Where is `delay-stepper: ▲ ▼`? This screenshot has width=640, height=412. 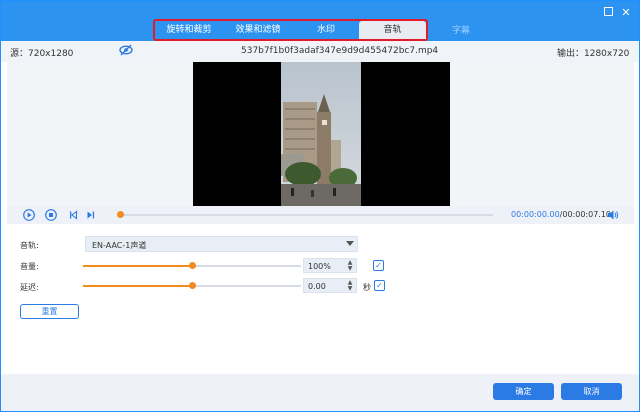
delay-stepper: ▲ ▼ is located at coordinates (350, 286).